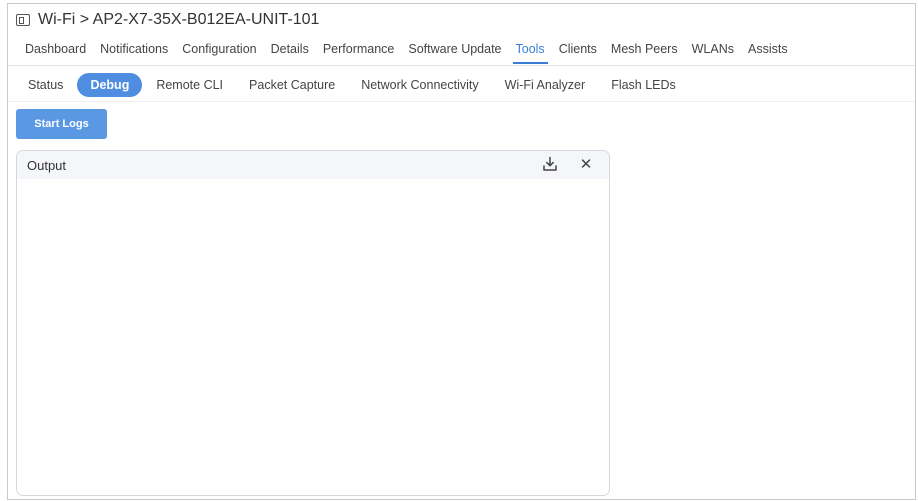  What do you see at coordinates (578, 49) in the screenshot?
I see `tab-clients: Clients` at bounding box center [578, 49].